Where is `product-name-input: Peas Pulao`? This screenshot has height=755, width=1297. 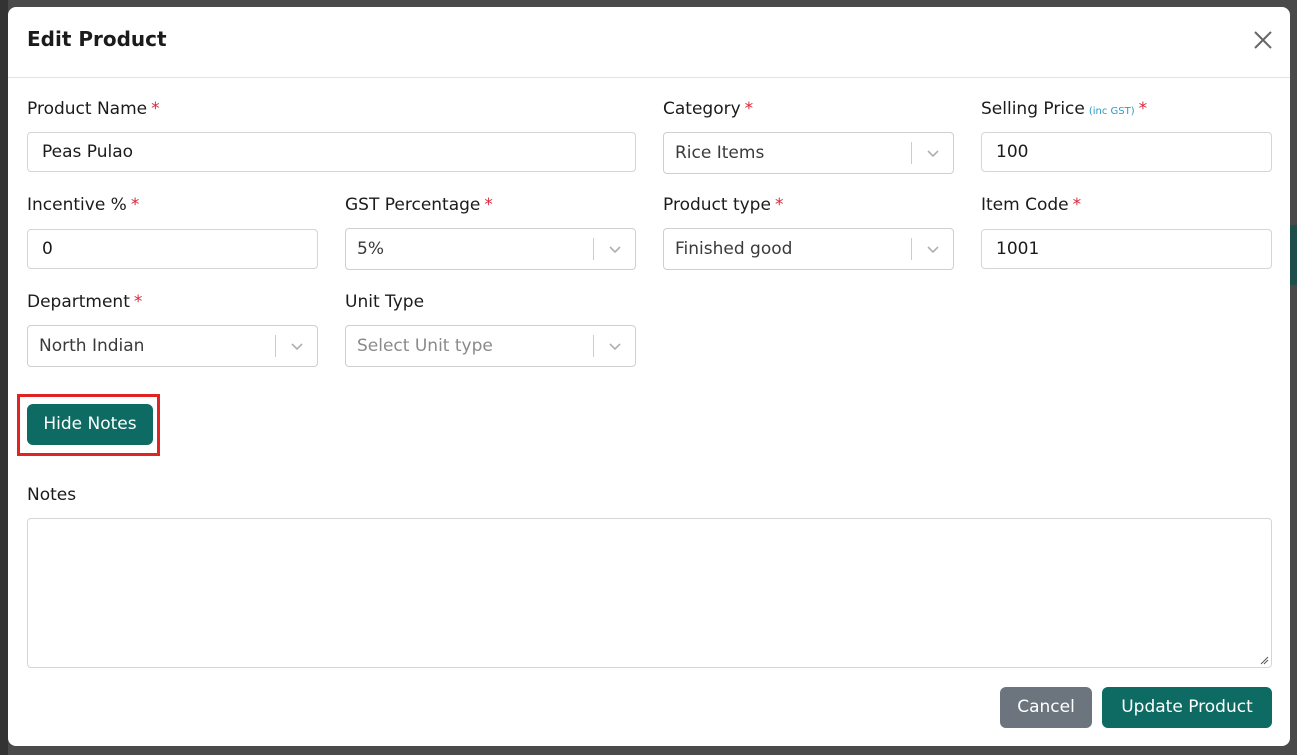 product-name-input: Peas Pulao is located at coordinates (331, 152).